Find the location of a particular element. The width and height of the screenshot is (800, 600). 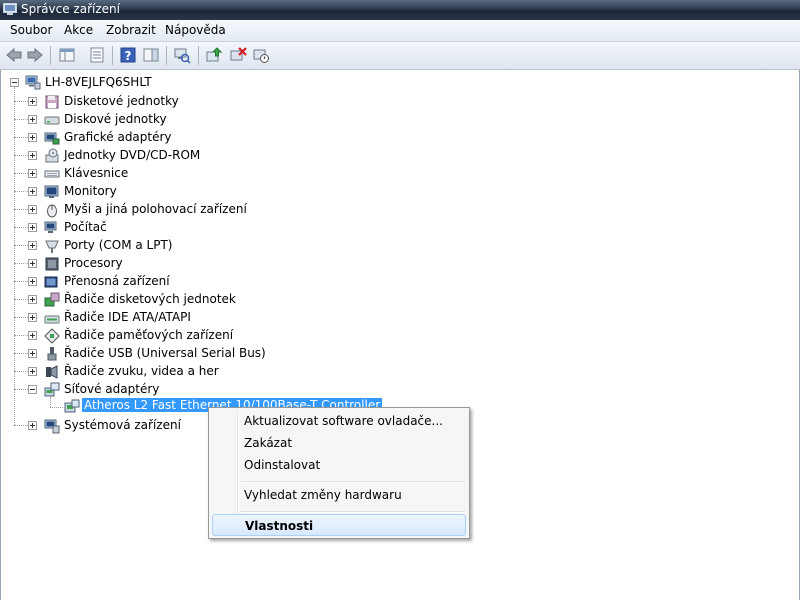

ctx-properties: Vlastnosti is located at coordinates (339, 525).